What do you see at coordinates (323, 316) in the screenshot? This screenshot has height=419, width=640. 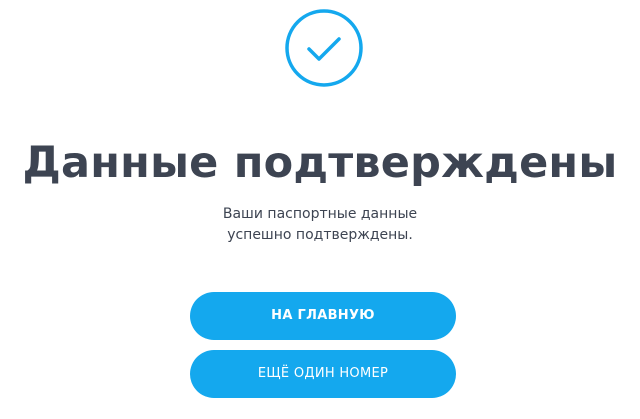 I see `home-button: НА ГЛАВНУЮ` at bounding box center [323, 316].